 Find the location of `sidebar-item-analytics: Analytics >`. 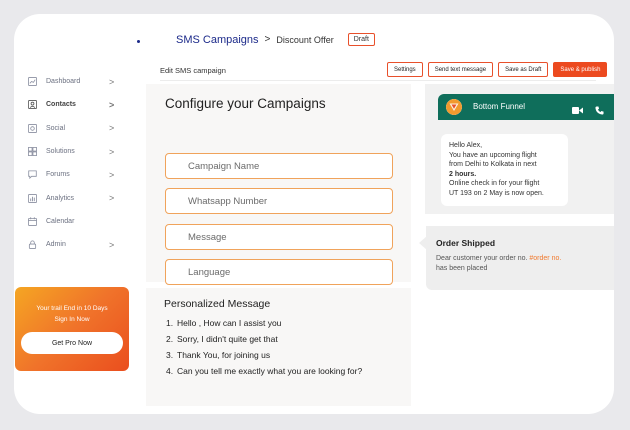

sidebar-item-analytics: Analytics > is located at coordinates (70, 197).